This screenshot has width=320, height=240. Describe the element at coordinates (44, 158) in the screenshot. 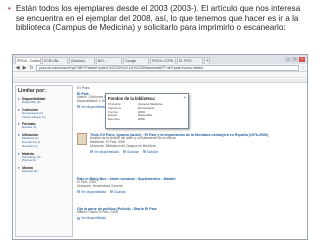

I see `facet-subject: ▾ Materia Periódicos (2) Prensa (1)` at that location.